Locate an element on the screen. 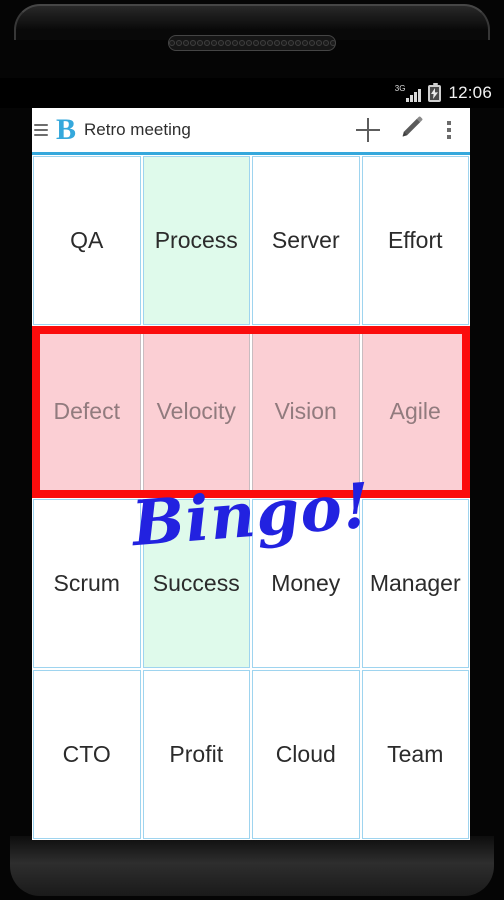  bingo-cell: Scrum is located at coordinates (87, 583).